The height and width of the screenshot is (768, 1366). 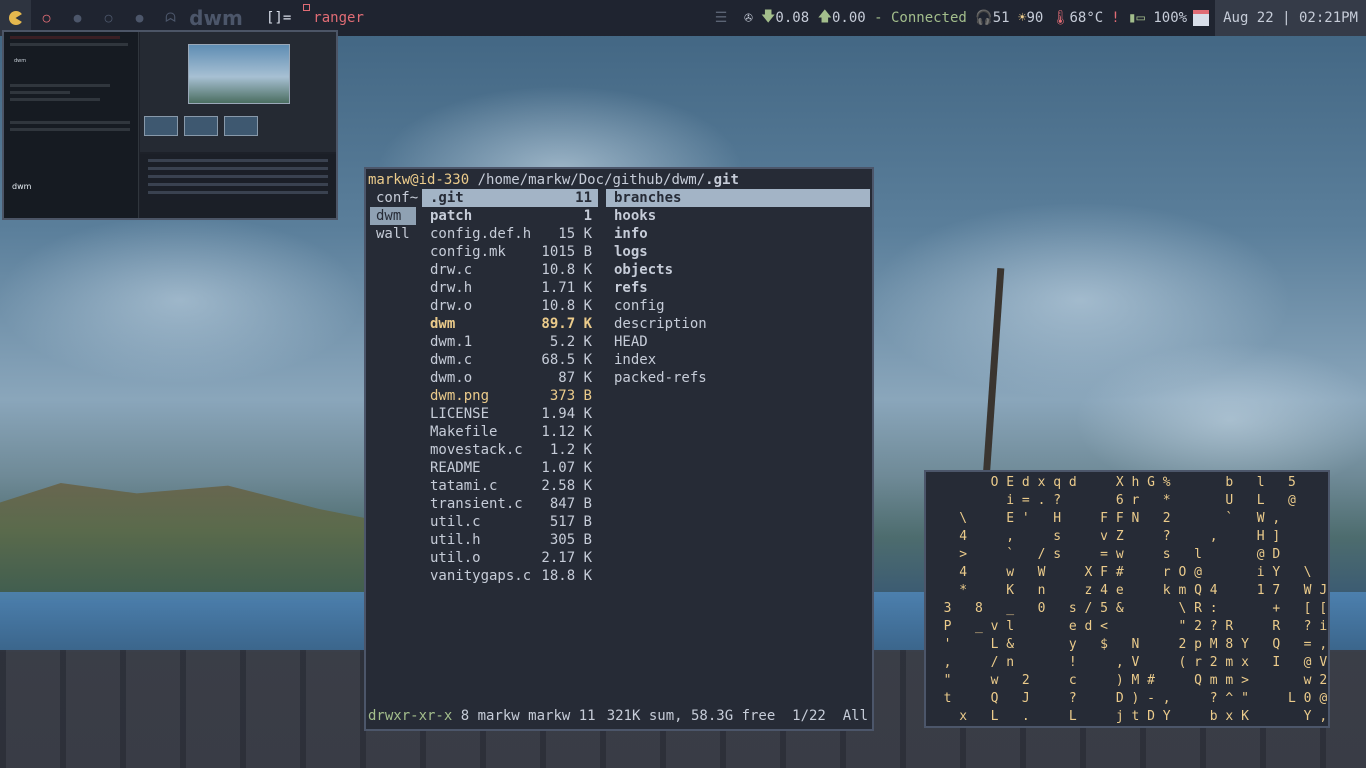 What do you see at coordinates (738, 360) in the screenshot?
I see `preview-entry: index` at bounding box center [738, 360].